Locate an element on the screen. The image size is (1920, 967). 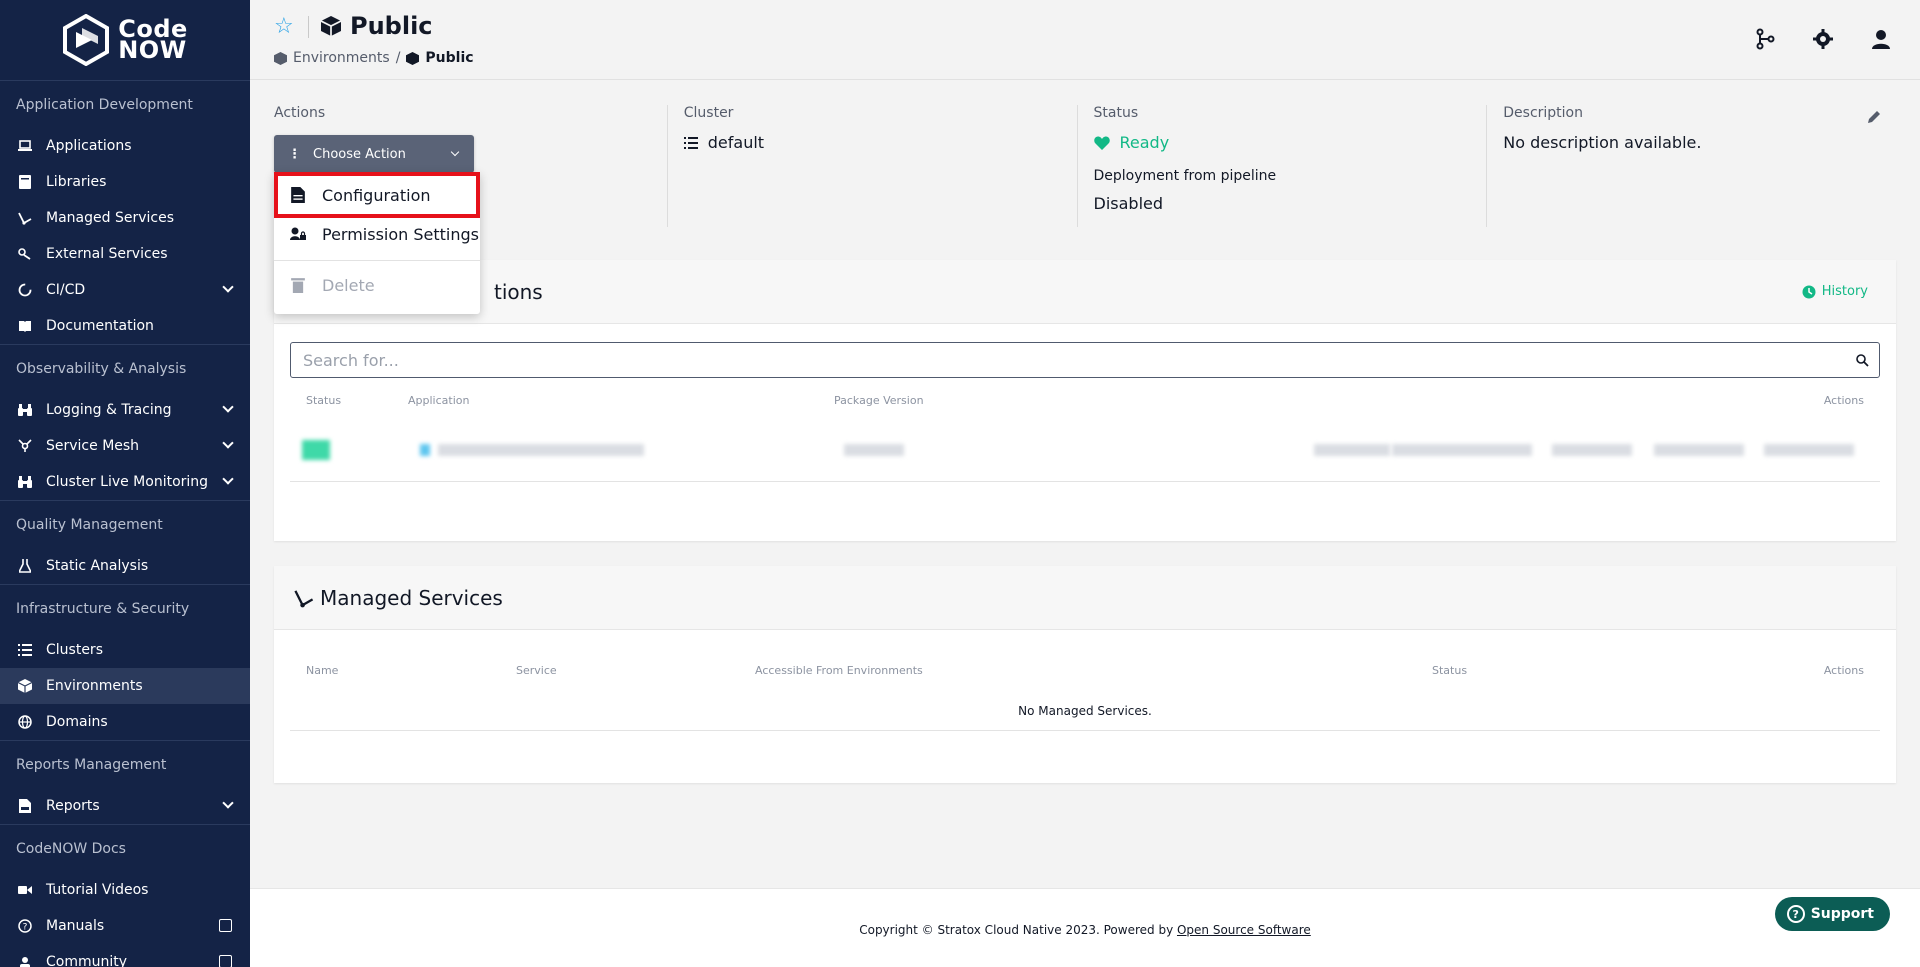
search-field is located at coordinates (1085, 360).